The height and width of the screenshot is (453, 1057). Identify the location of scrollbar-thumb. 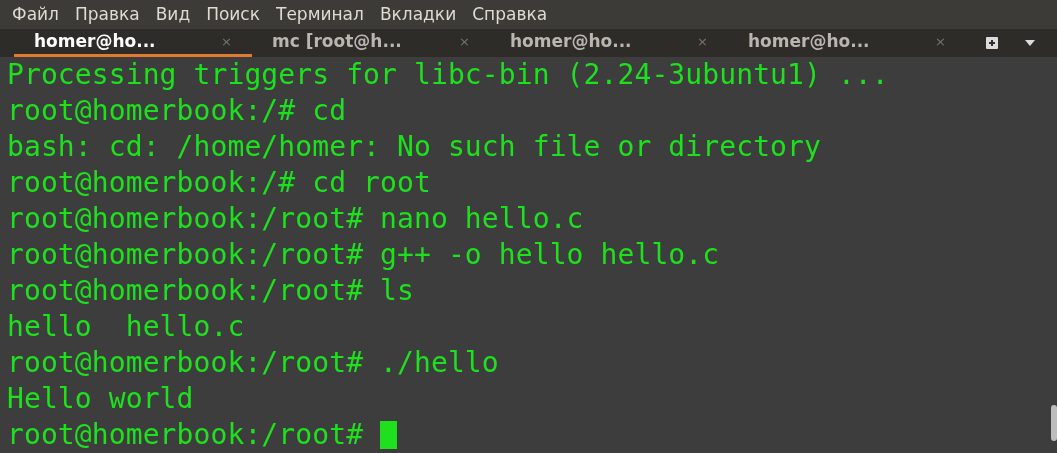
(1054, 423).